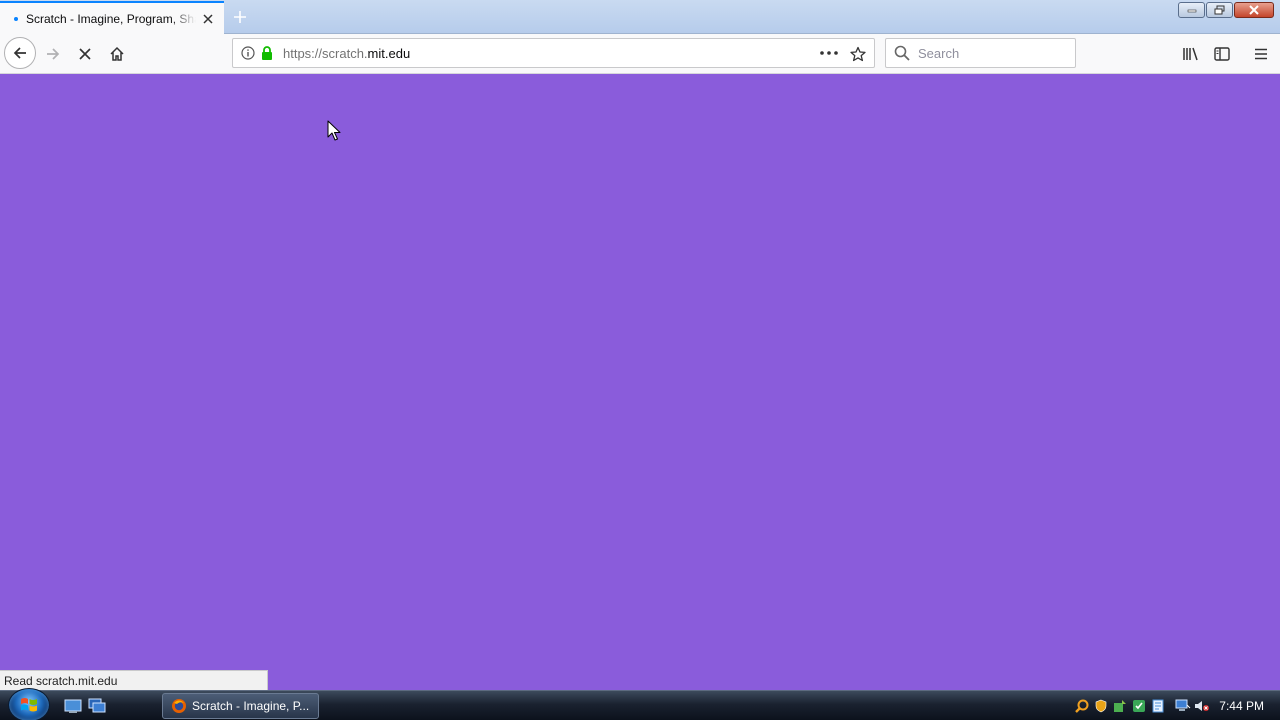 The width and height of the screenshot is (1280, 720). I want to click on back-button, so click(20, 53).